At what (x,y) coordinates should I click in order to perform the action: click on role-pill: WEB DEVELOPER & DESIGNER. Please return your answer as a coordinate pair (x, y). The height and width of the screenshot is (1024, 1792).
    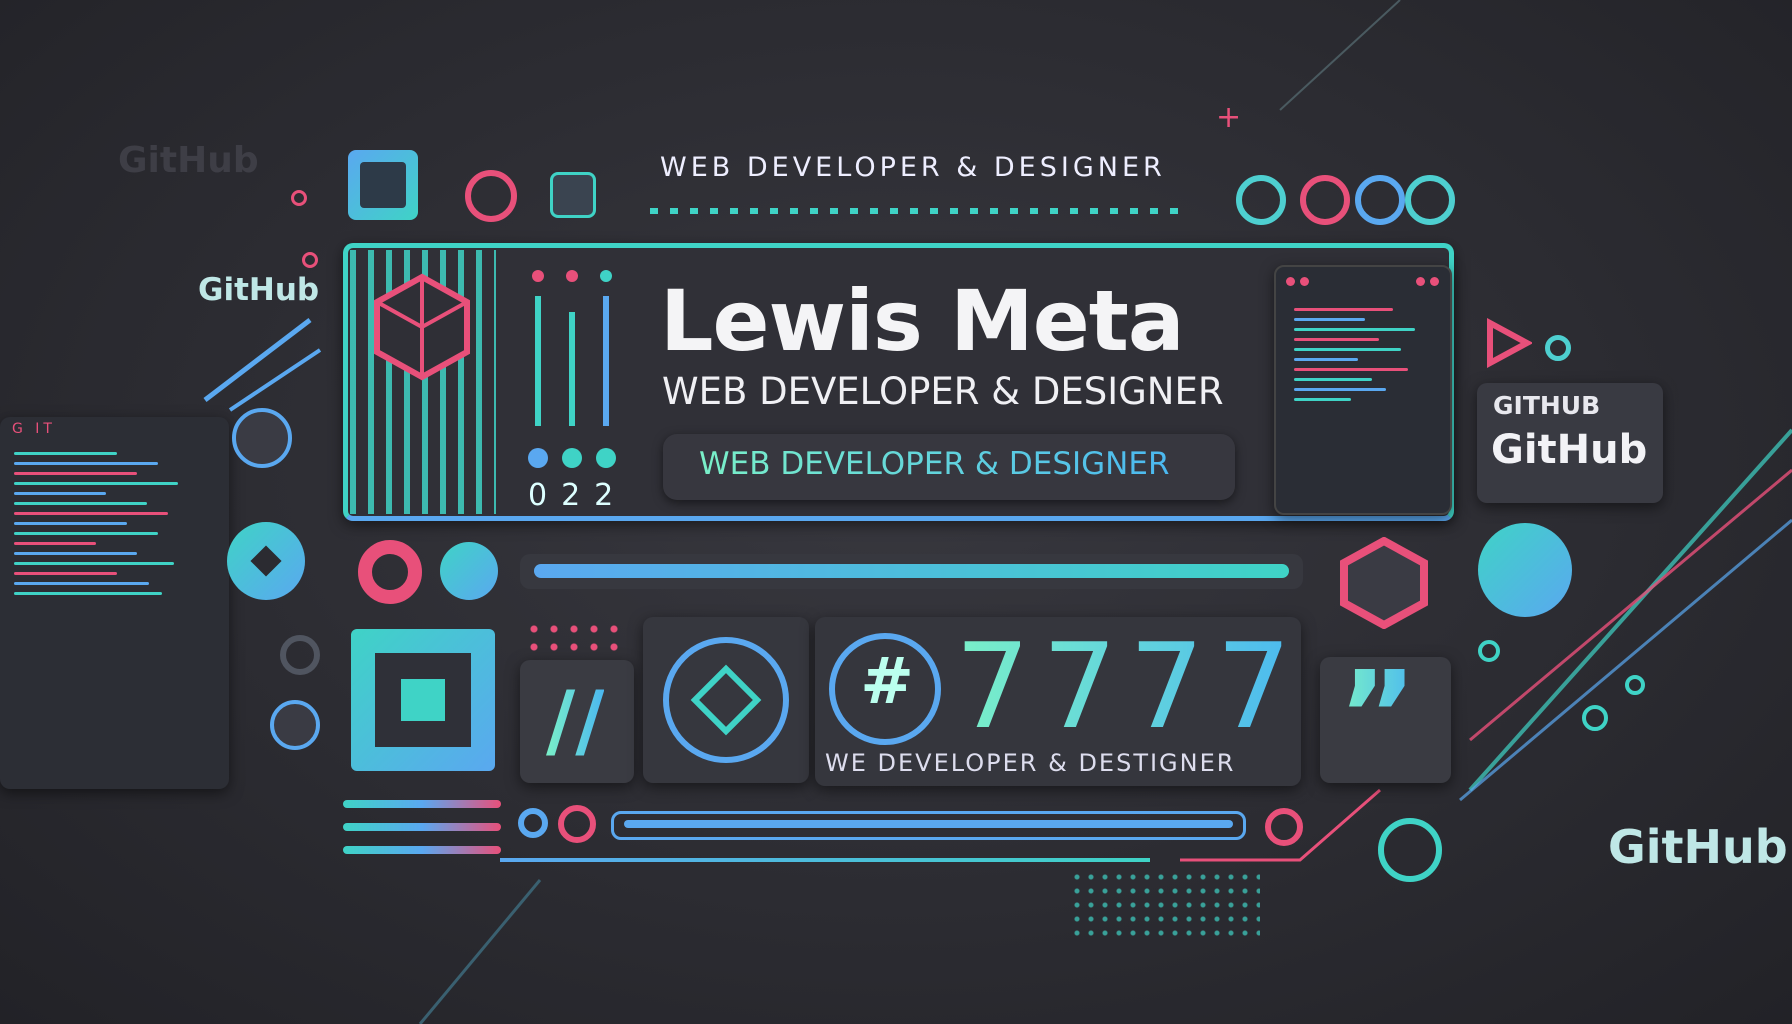
    Looking at the image, I should click on (949, 467).